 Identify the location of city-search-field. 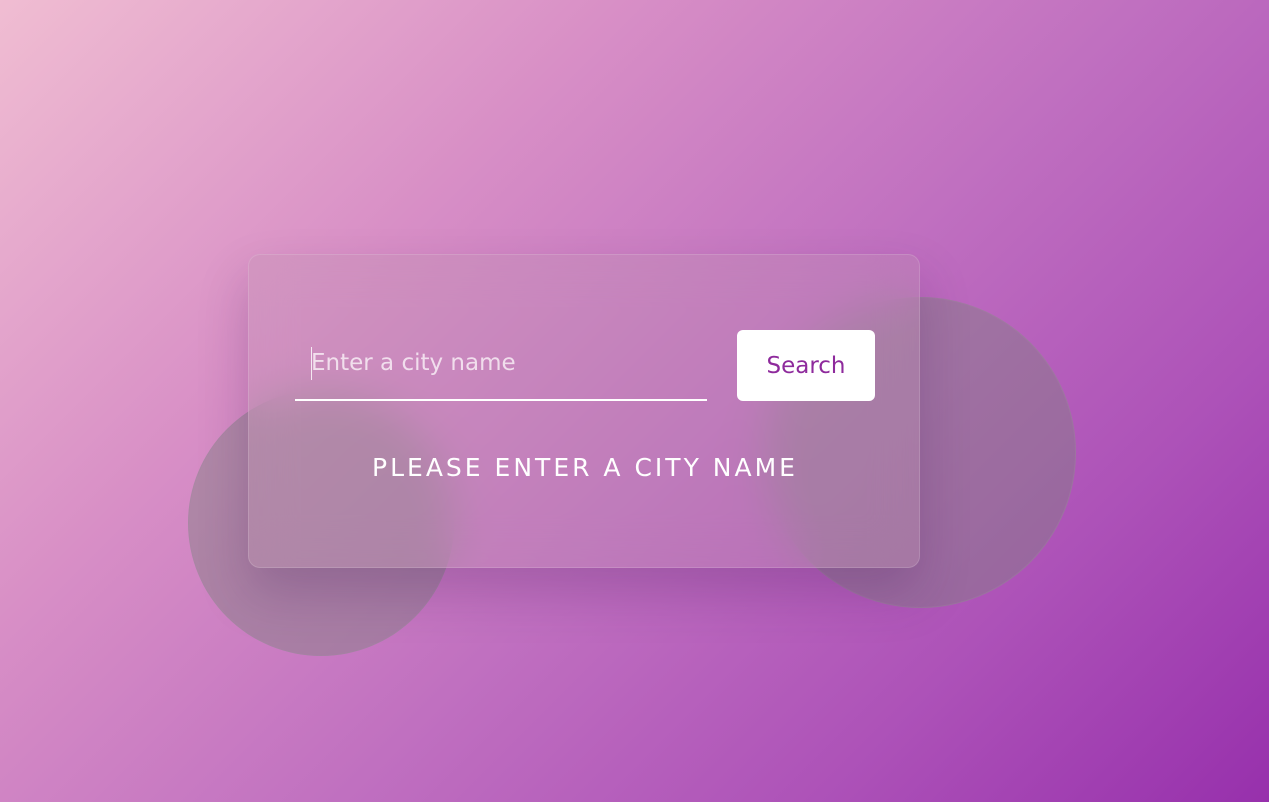
(501, 366).